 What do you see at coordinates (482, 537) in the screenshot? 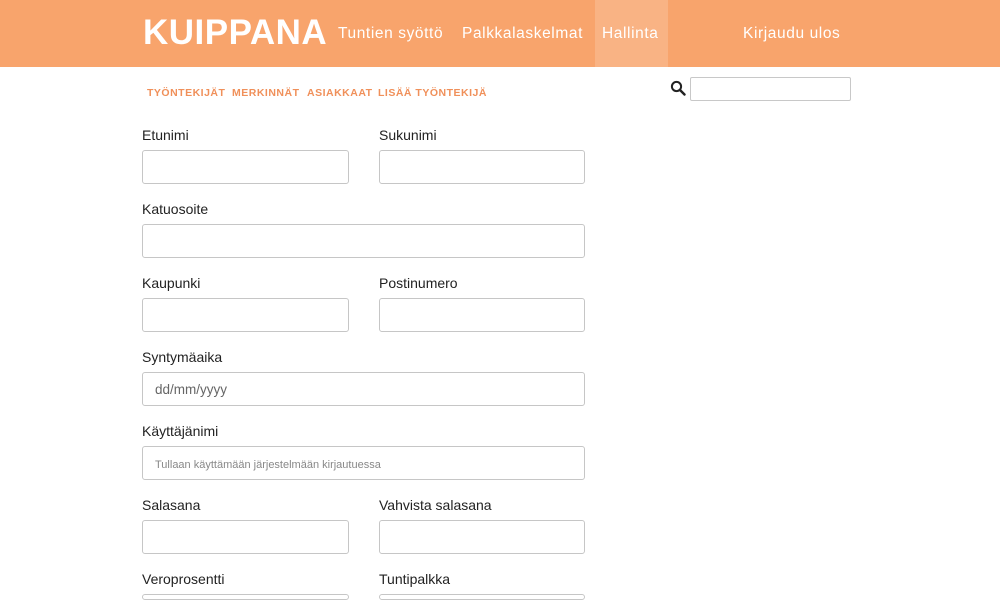
I see `password-confirm-field` at bounding box center [482, 537].